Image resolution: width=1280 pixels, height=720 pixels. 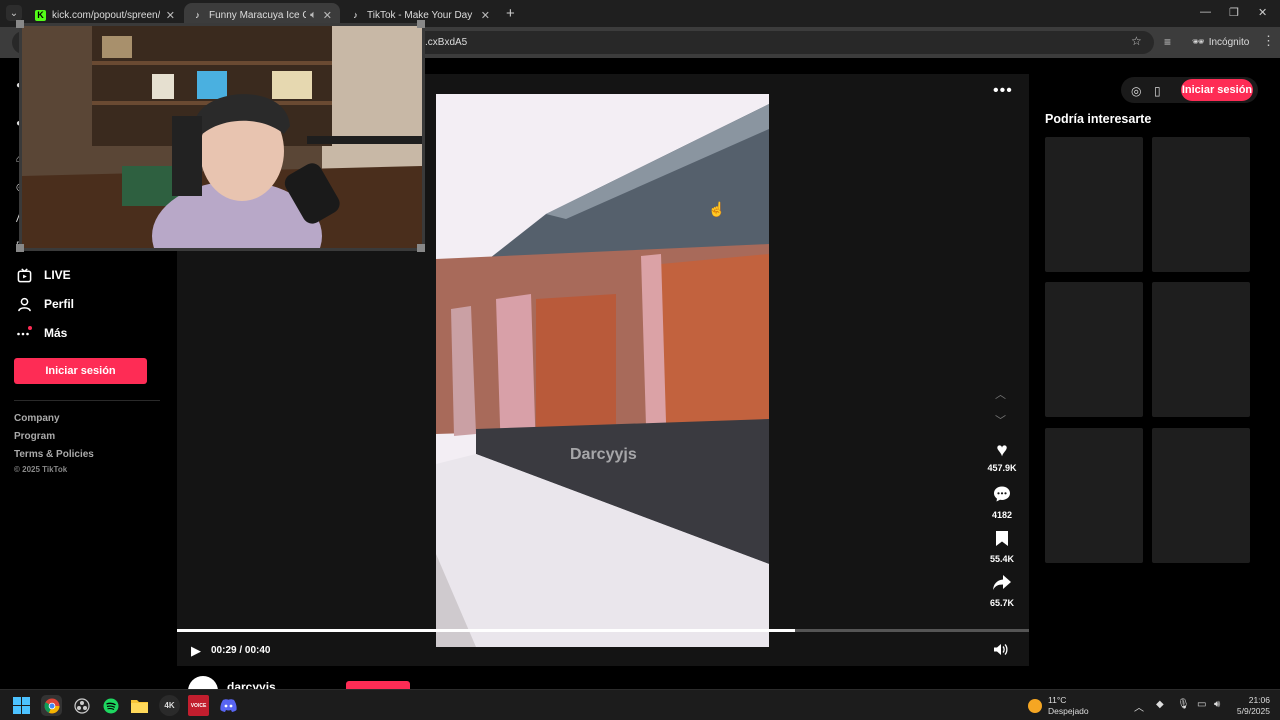 What do you see at coordinates (1002, 496) in the screenshot?
I see `comment-icon` at bounding box center [1002, 496].